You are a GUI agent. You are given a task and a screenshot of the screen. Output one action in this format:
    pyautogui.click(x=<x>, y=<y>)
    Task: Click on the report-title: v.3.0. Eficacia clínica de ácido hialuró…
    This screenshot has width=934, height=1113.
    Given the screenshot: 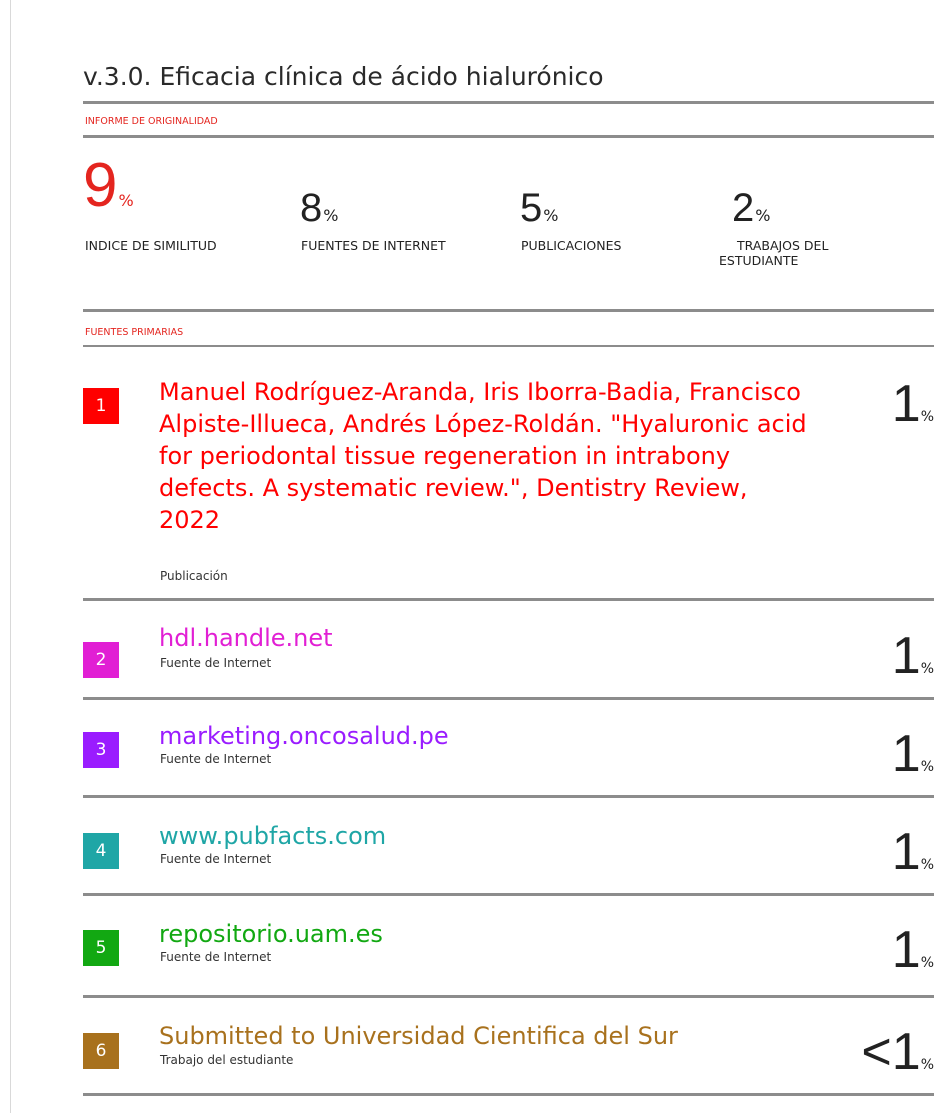 What is the action you would take?
    pyautogui.click(x=343, y=76)
    